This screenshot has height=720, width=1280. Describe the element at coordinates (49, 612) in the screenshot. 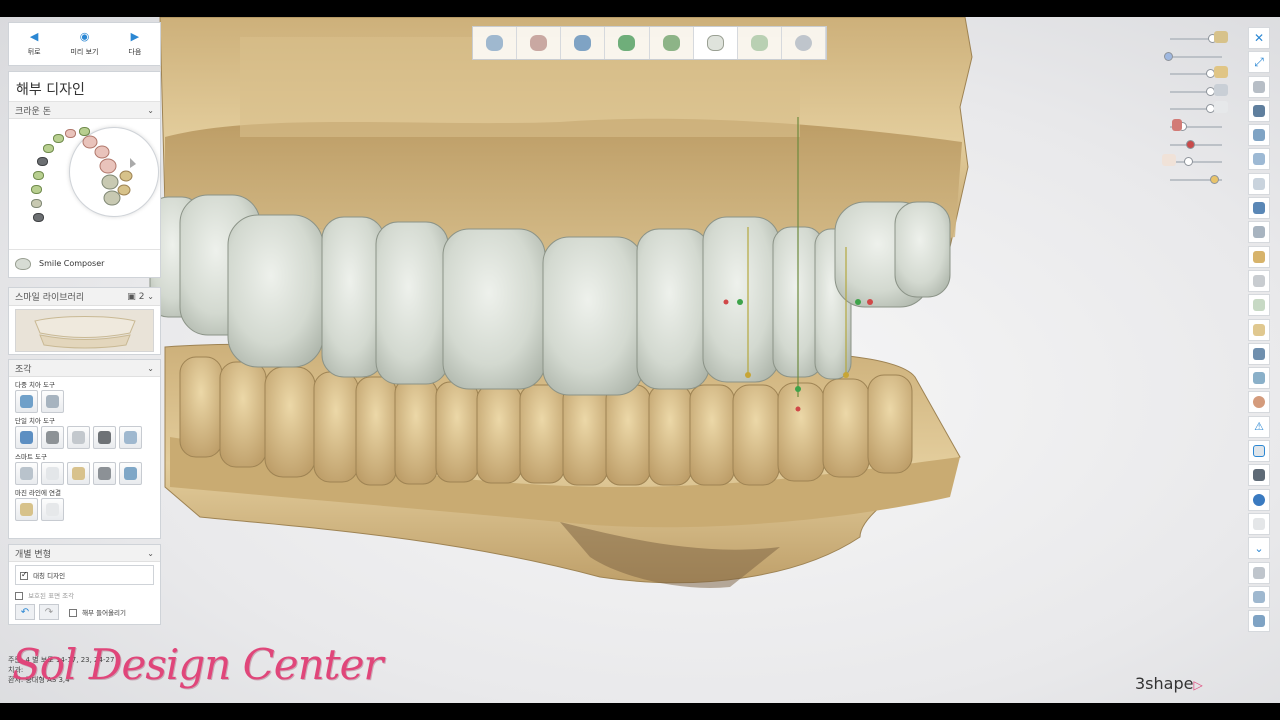

I see `redo-button: ↷` at that location.